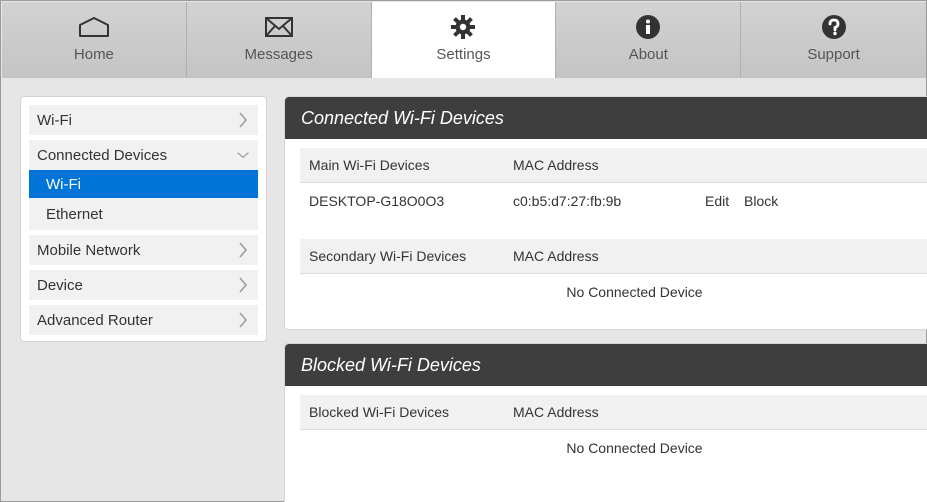 This screenshot has height=502, width=927. I want to click on tab-settings-label: Settings, so click(463, 54).